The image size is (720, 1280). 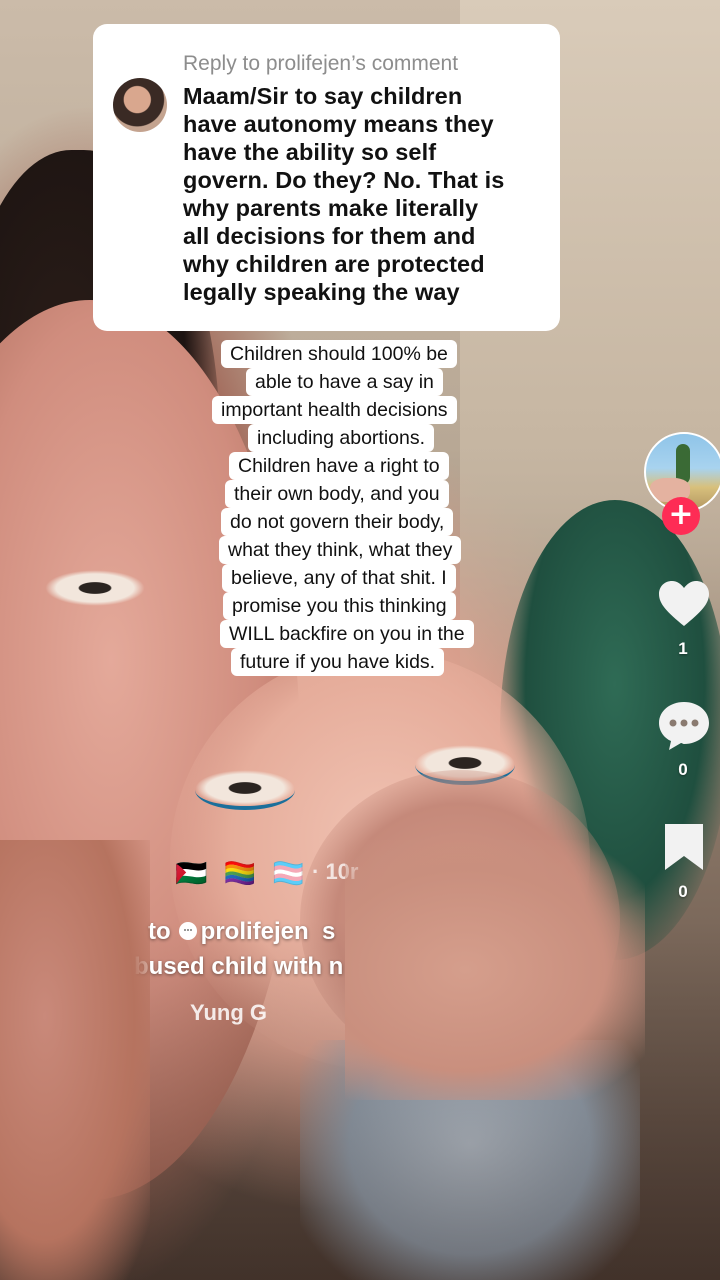 I want to click on reply-title: Reply to prolifejen’s comment, so click(x=321, y=63).